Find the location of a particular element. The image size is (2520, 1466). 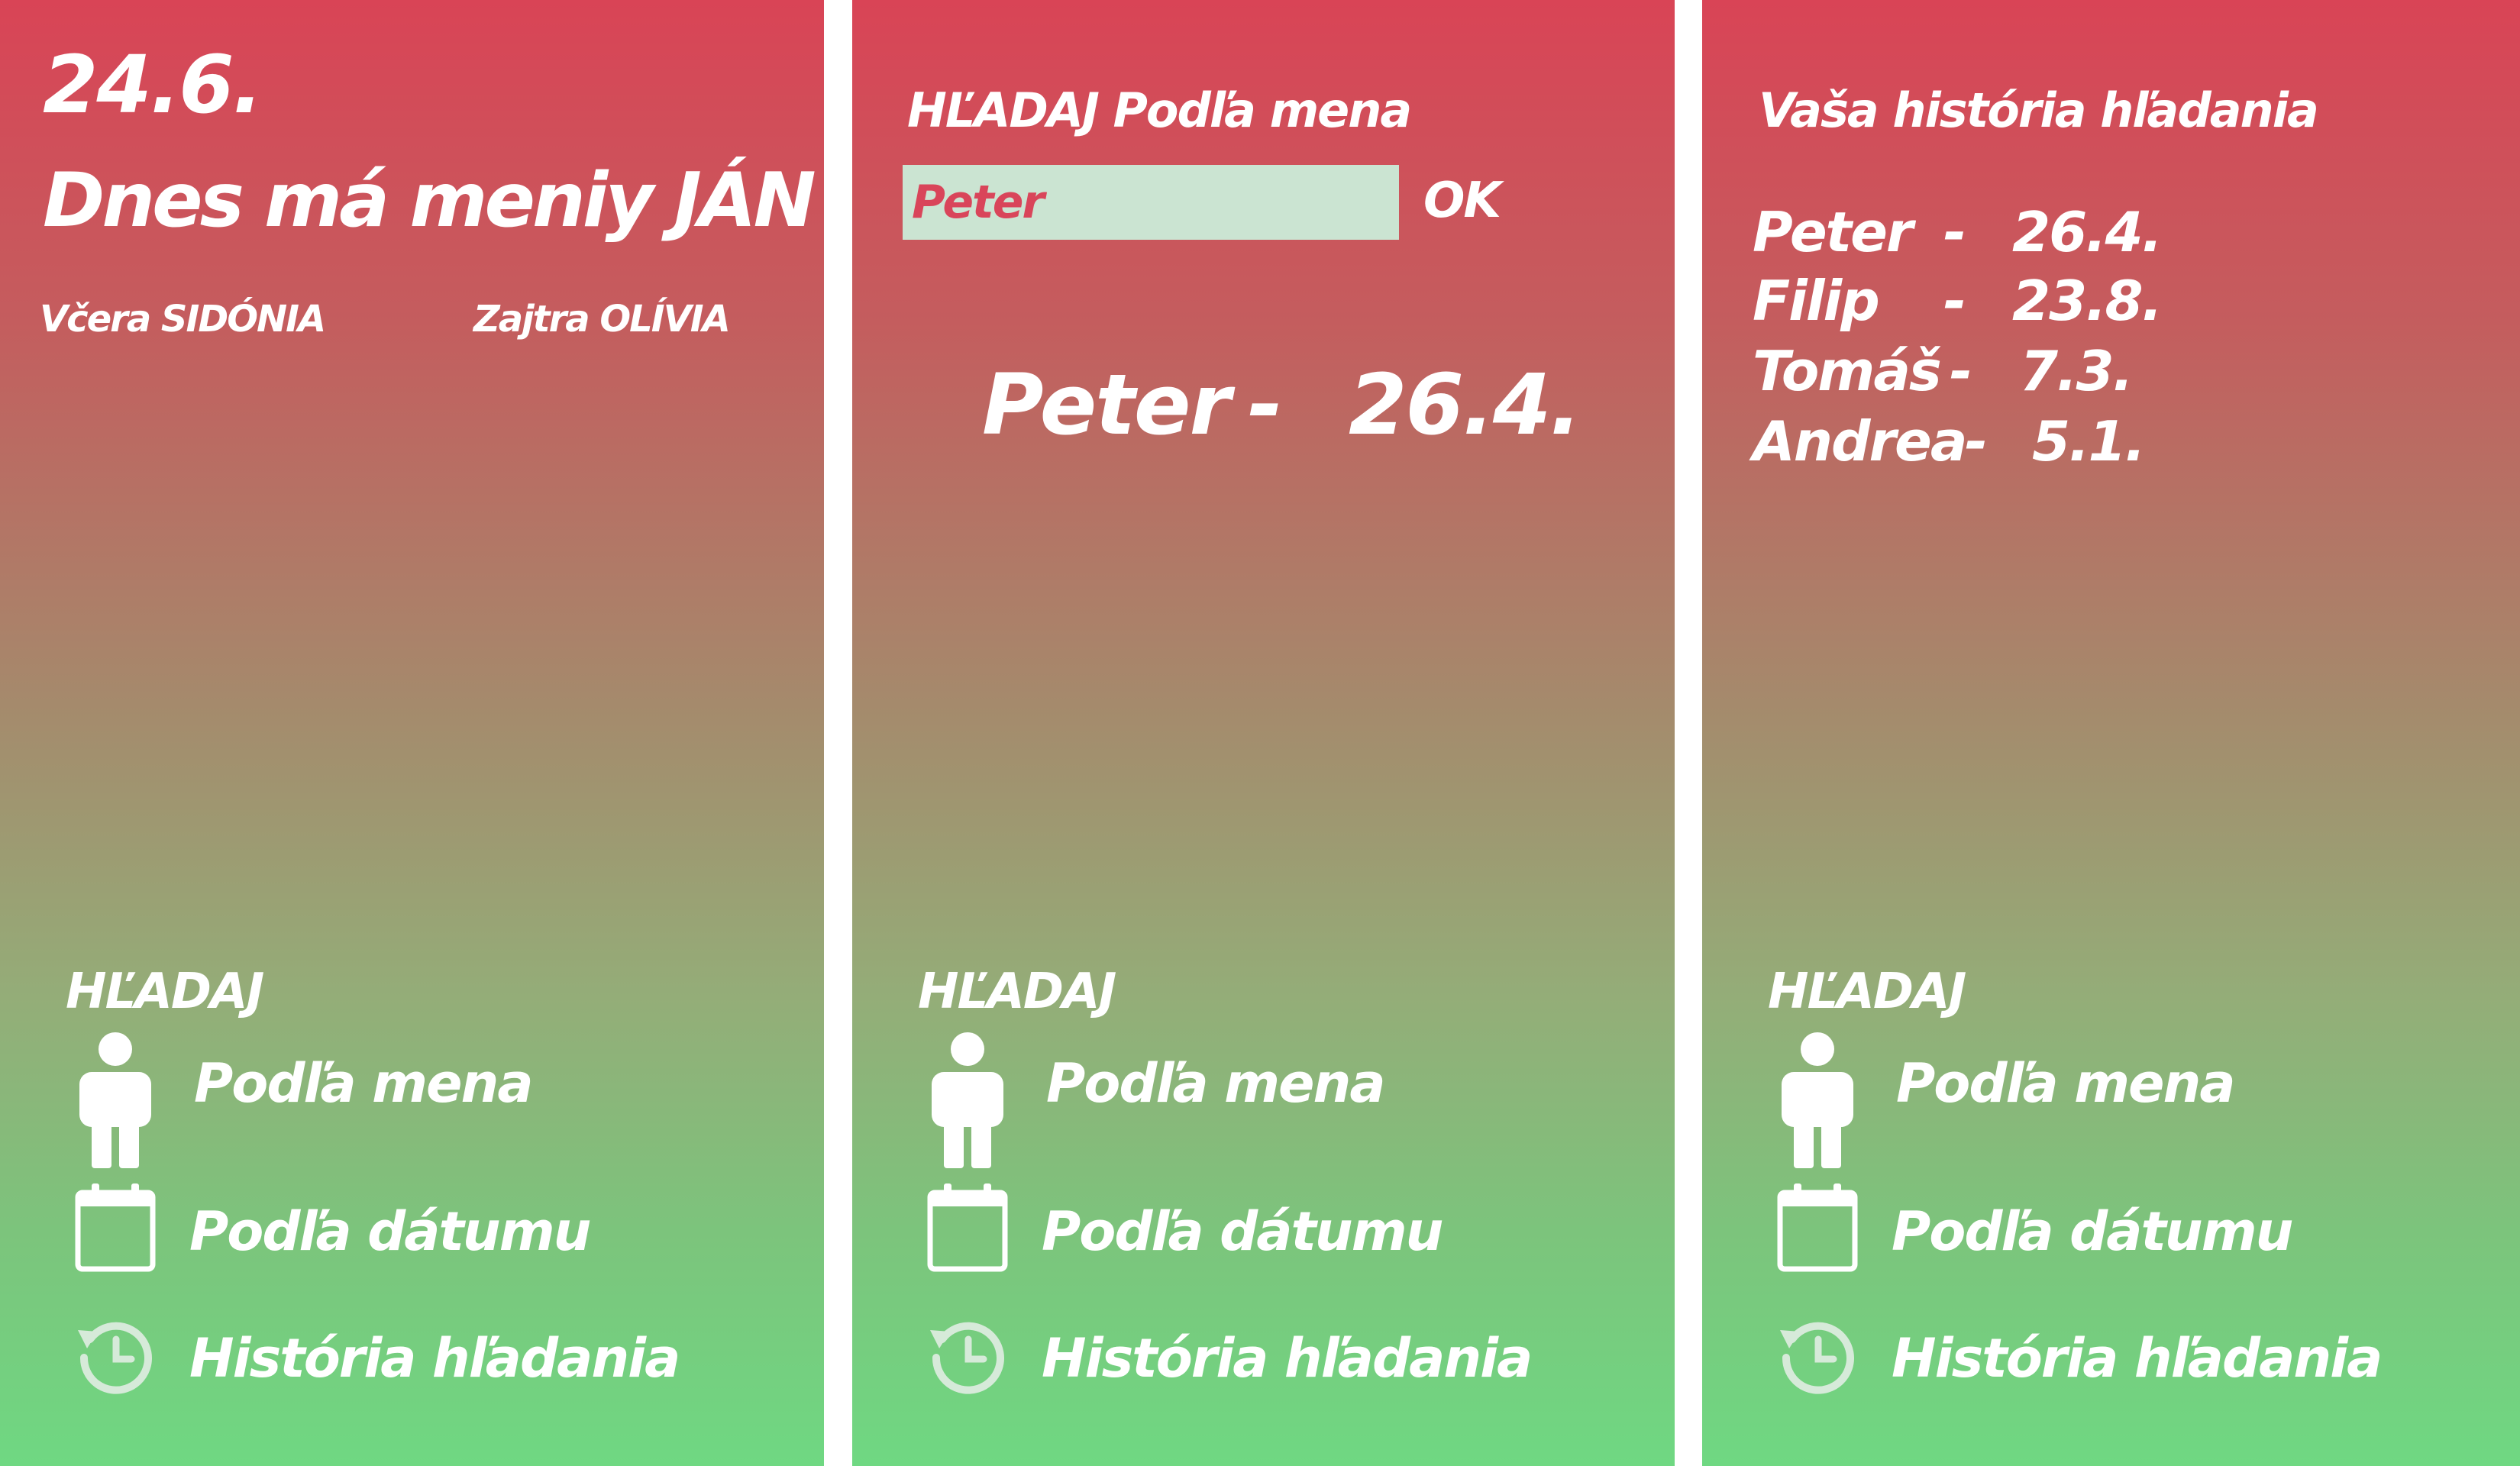

result-name: Peter is located at coordinates (1106, 405).